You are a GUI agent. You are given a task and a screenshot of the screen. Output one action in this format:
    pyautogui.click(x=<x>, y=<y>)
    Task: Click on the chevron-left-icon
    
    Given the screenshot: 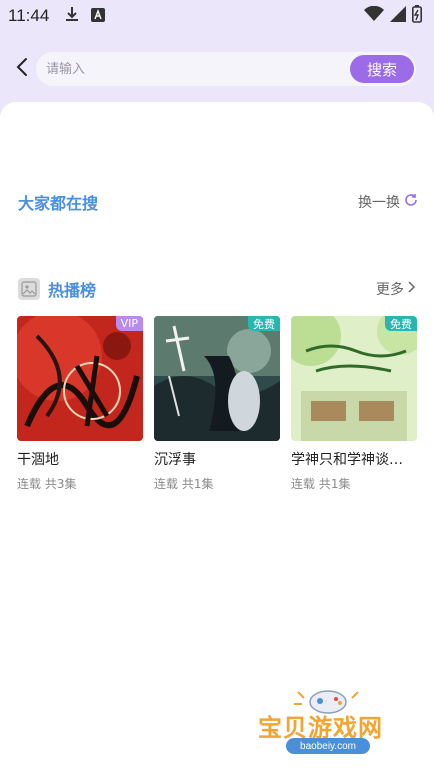 What is the action you would take?
    pyautogui.click(x=22, y=69)
    